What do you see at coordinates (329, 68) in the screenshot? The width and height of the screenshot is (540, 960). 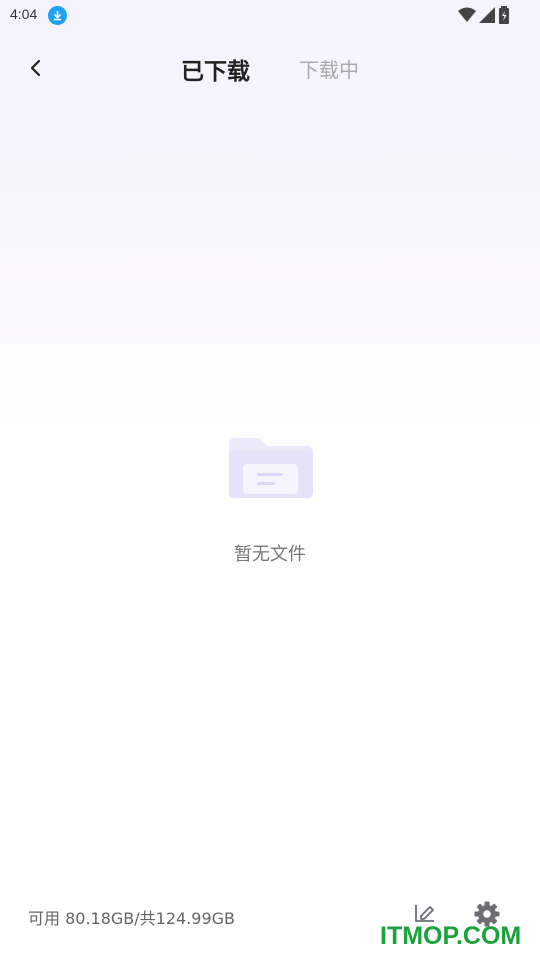 I see `tab-downloading: 下载中` at bounding box center [329, 68].